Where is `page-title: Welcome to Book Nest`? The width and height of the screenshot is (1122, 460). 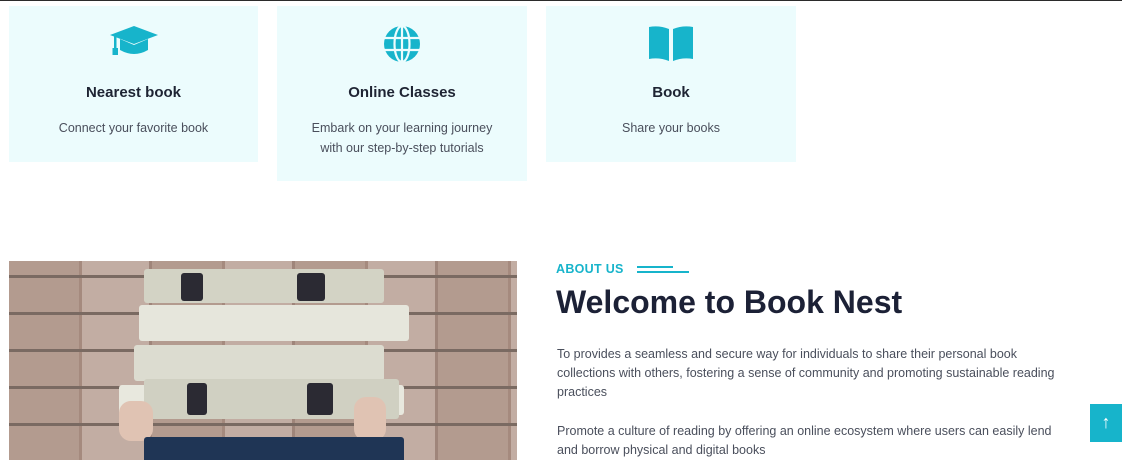 page-title: Welcome to Book Nest is located at coordinates (729, 302).